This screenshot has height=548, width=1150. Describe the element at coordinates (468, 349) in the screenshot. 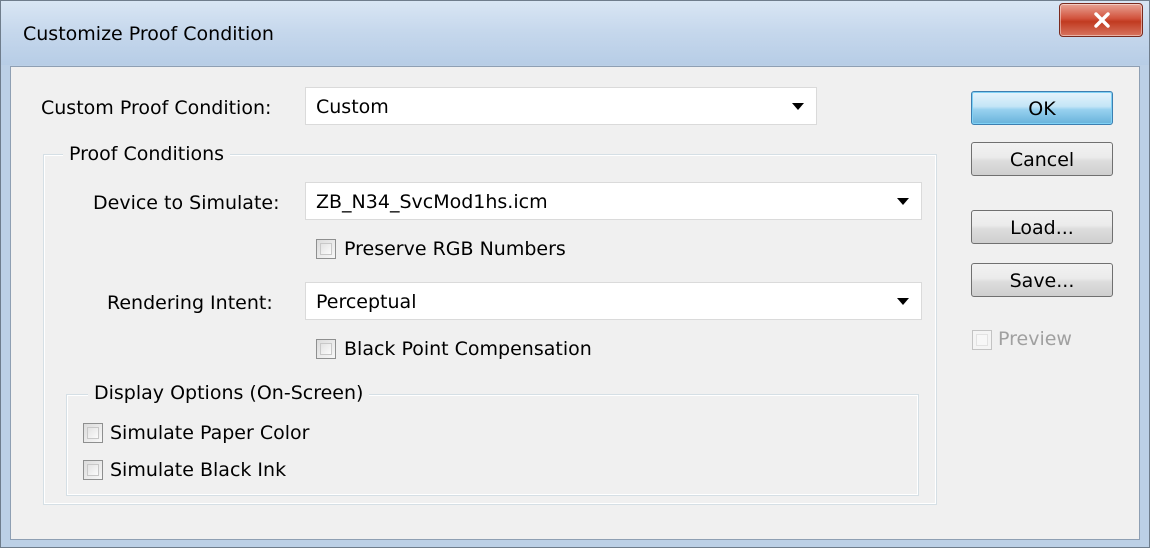

I see `black-point-compensation-label: Black Point Compensation` at that location.